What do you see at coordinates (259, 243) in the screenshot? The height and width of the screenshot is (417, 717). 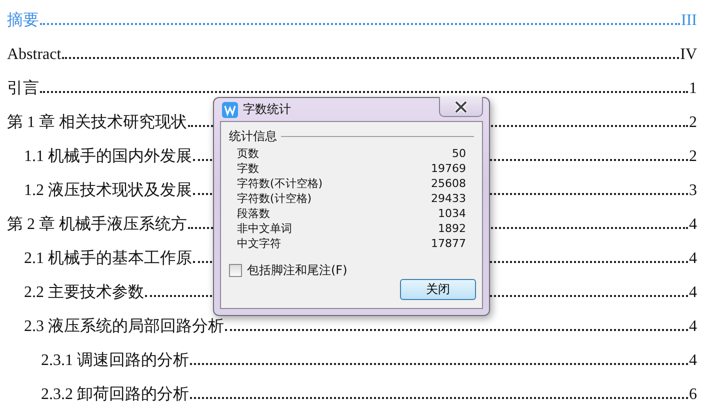 I see `stat-label: 中文字符` at bounding box center [259, 243].